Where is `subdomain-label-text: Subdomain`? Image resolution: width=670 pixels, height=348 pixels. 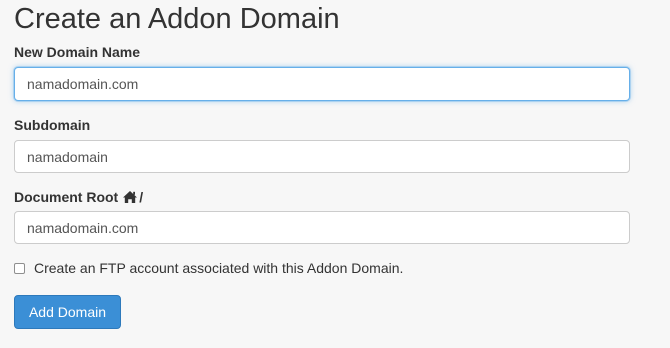
subdomain-label-text: Subdomain is located at coordinates (52, 125).